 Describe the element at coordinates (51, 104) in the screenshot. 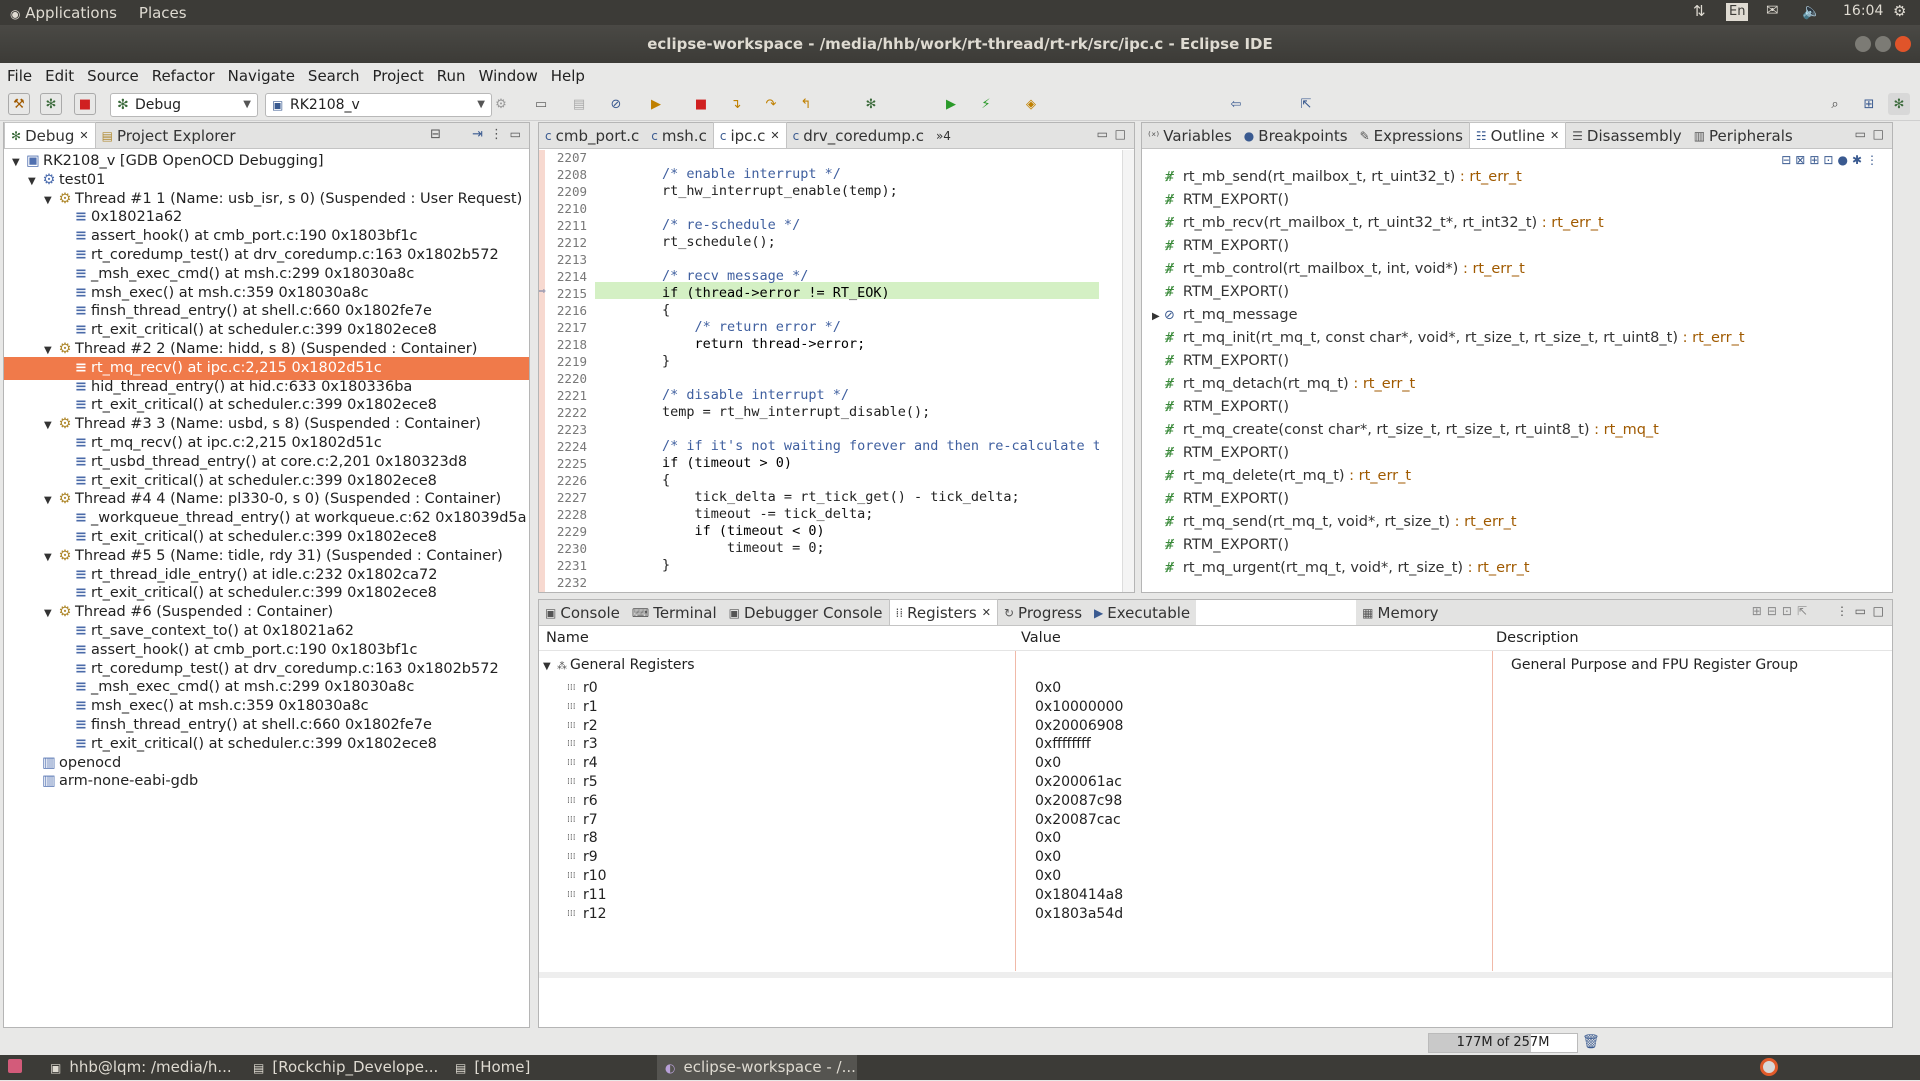

I see `debug-bug-icon: ✻` at that location.